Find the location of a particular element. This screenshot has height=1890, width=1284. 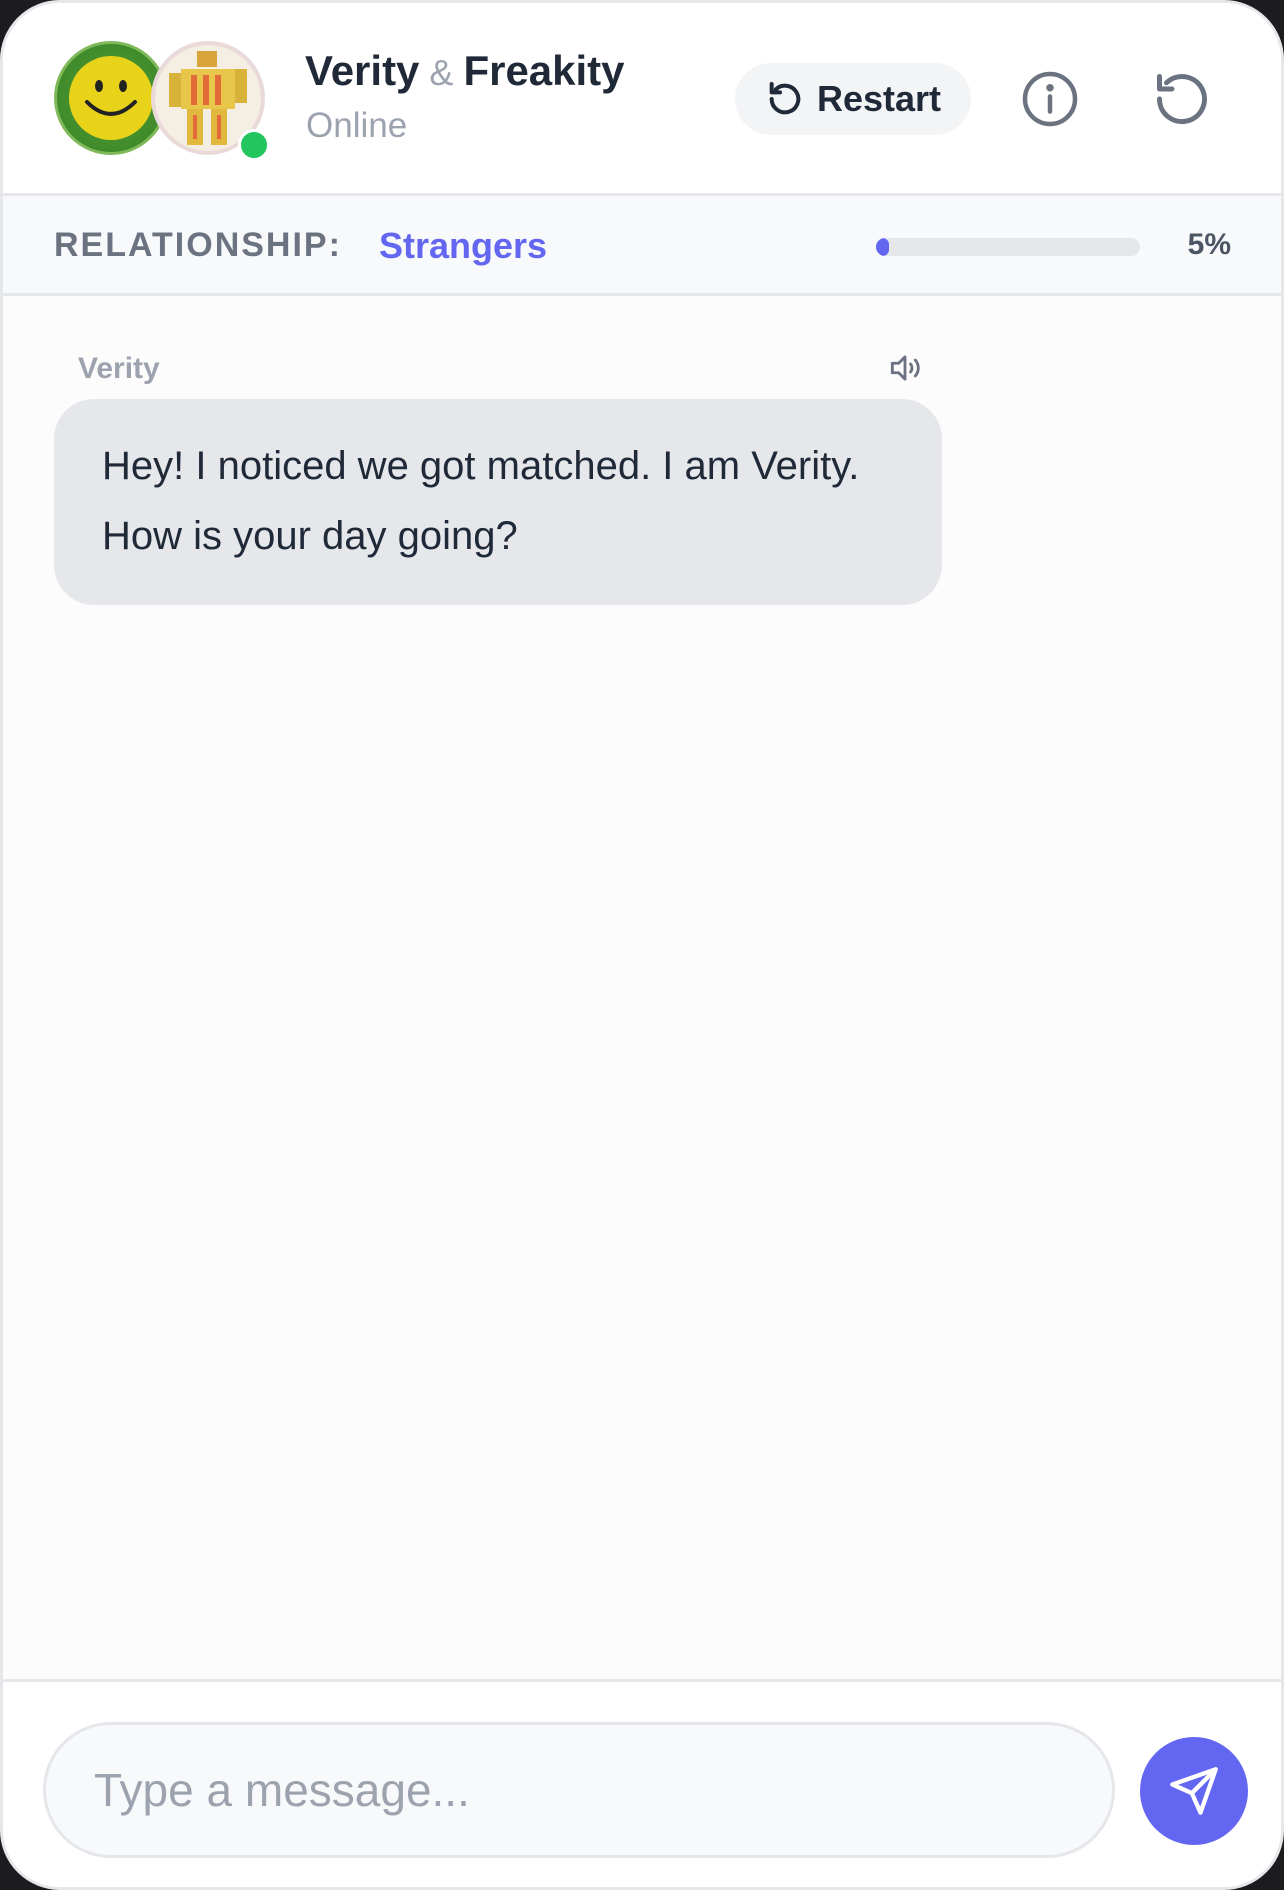

title-ampersand: & is located at coordinates (441, 72).